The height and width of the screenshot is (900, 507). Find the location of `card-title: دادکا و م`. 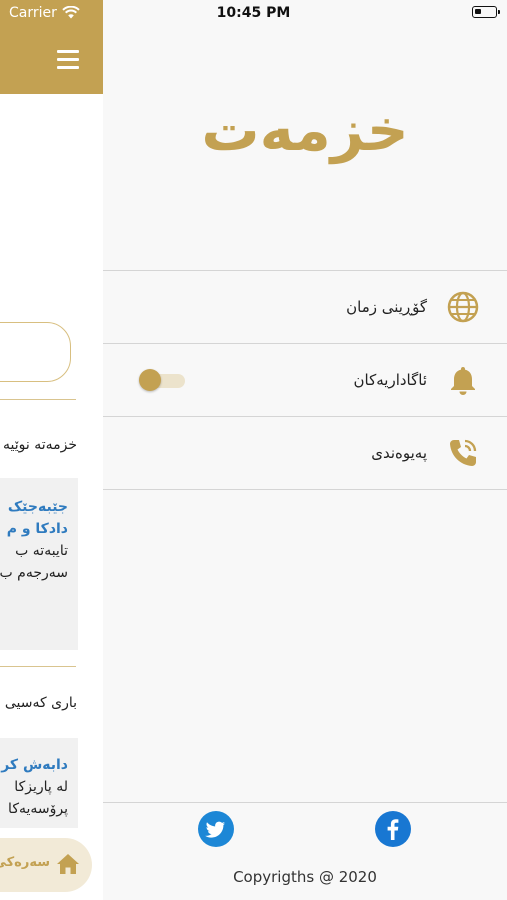

card-title: دادکا و م is located at coordinates (37, 529).